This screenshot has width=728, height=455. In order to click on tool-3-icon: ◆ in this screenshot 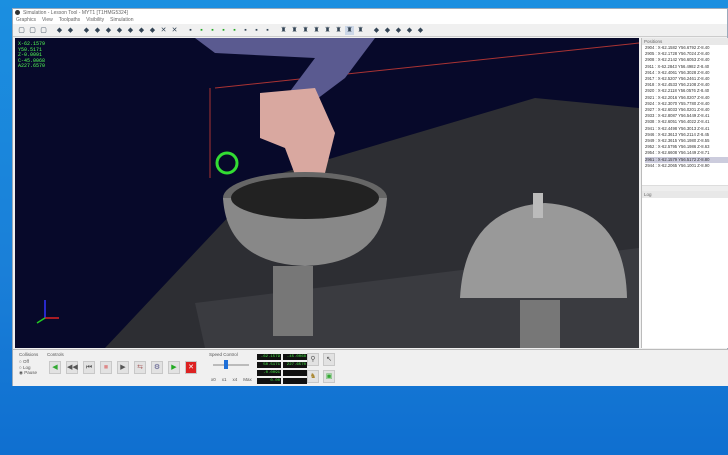, I will do `click(108, 30)`.